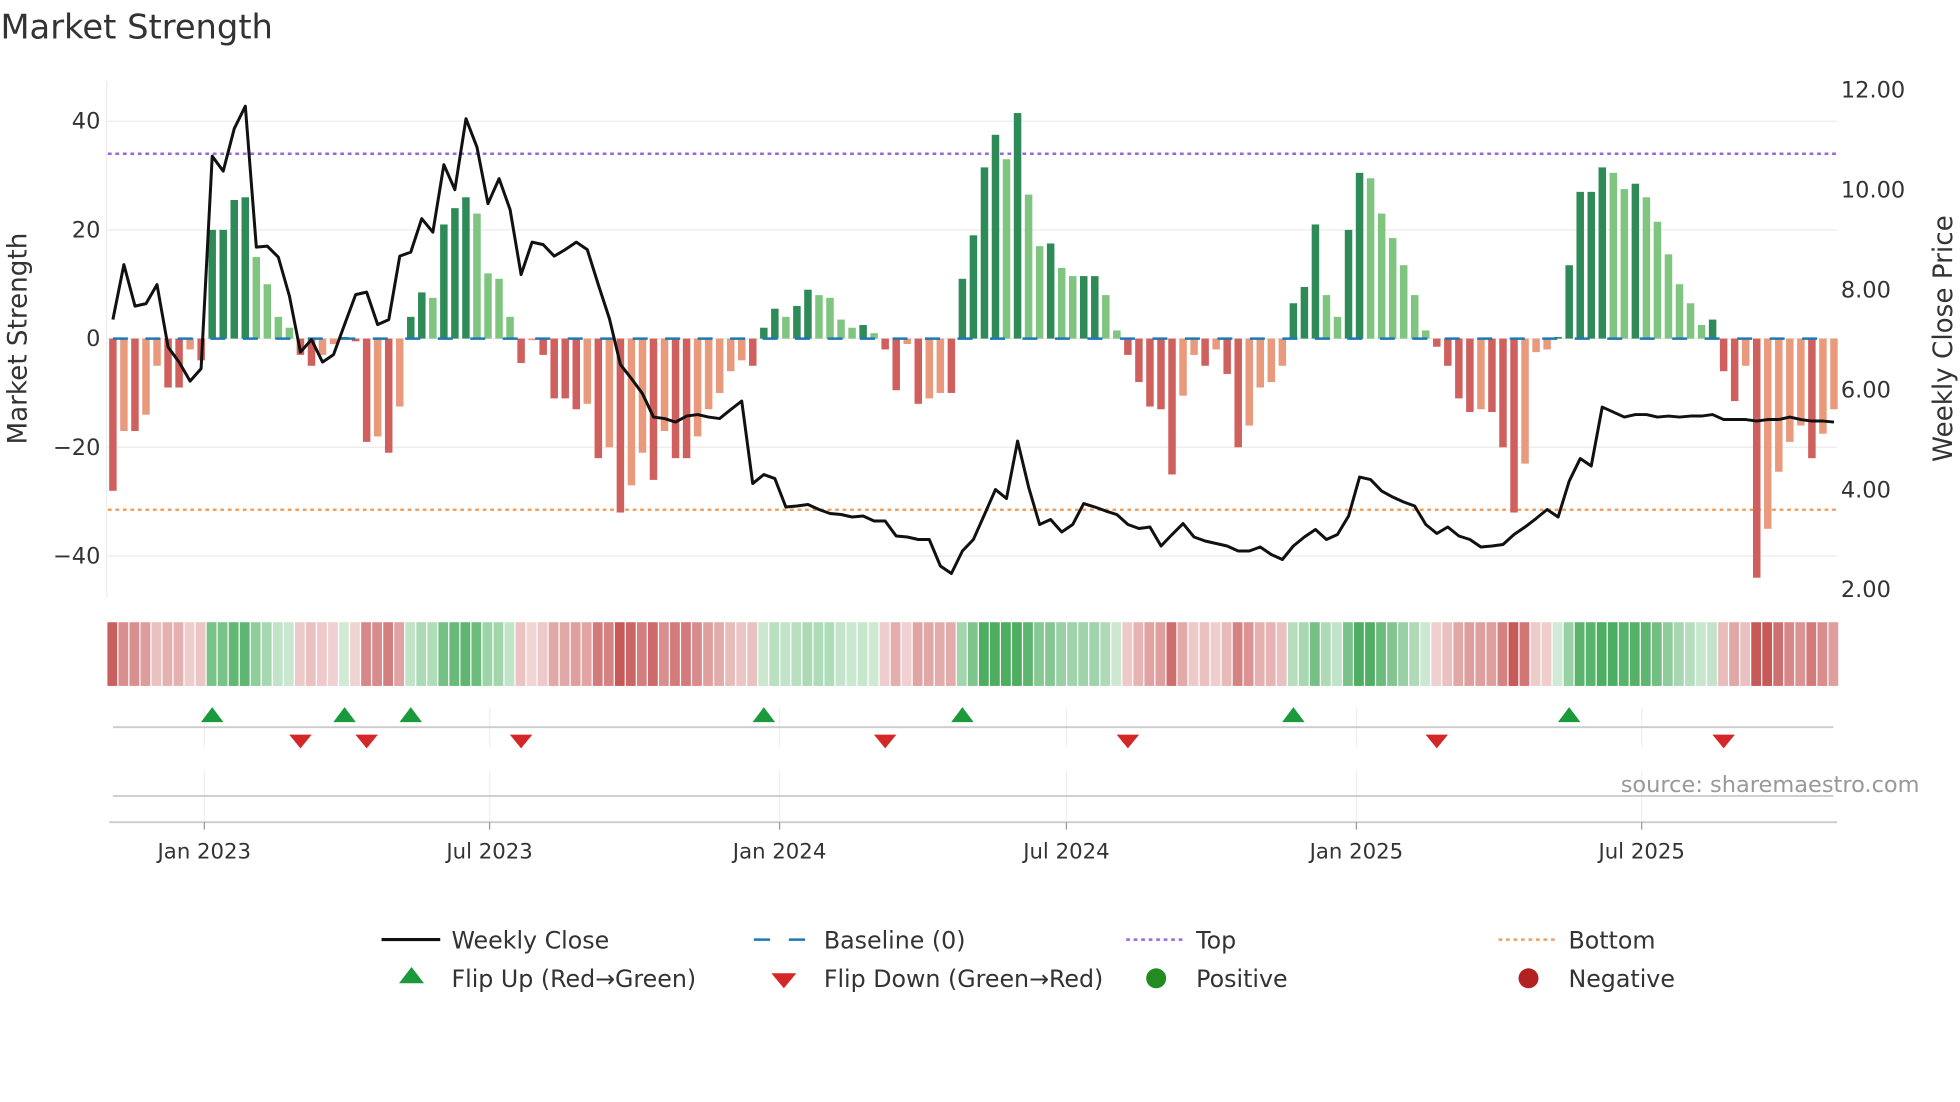 Image resolution: width=1960 pixels, height=1102 pixels. I want to click on x-tick-label: Jul 2023, so click(488, 851).